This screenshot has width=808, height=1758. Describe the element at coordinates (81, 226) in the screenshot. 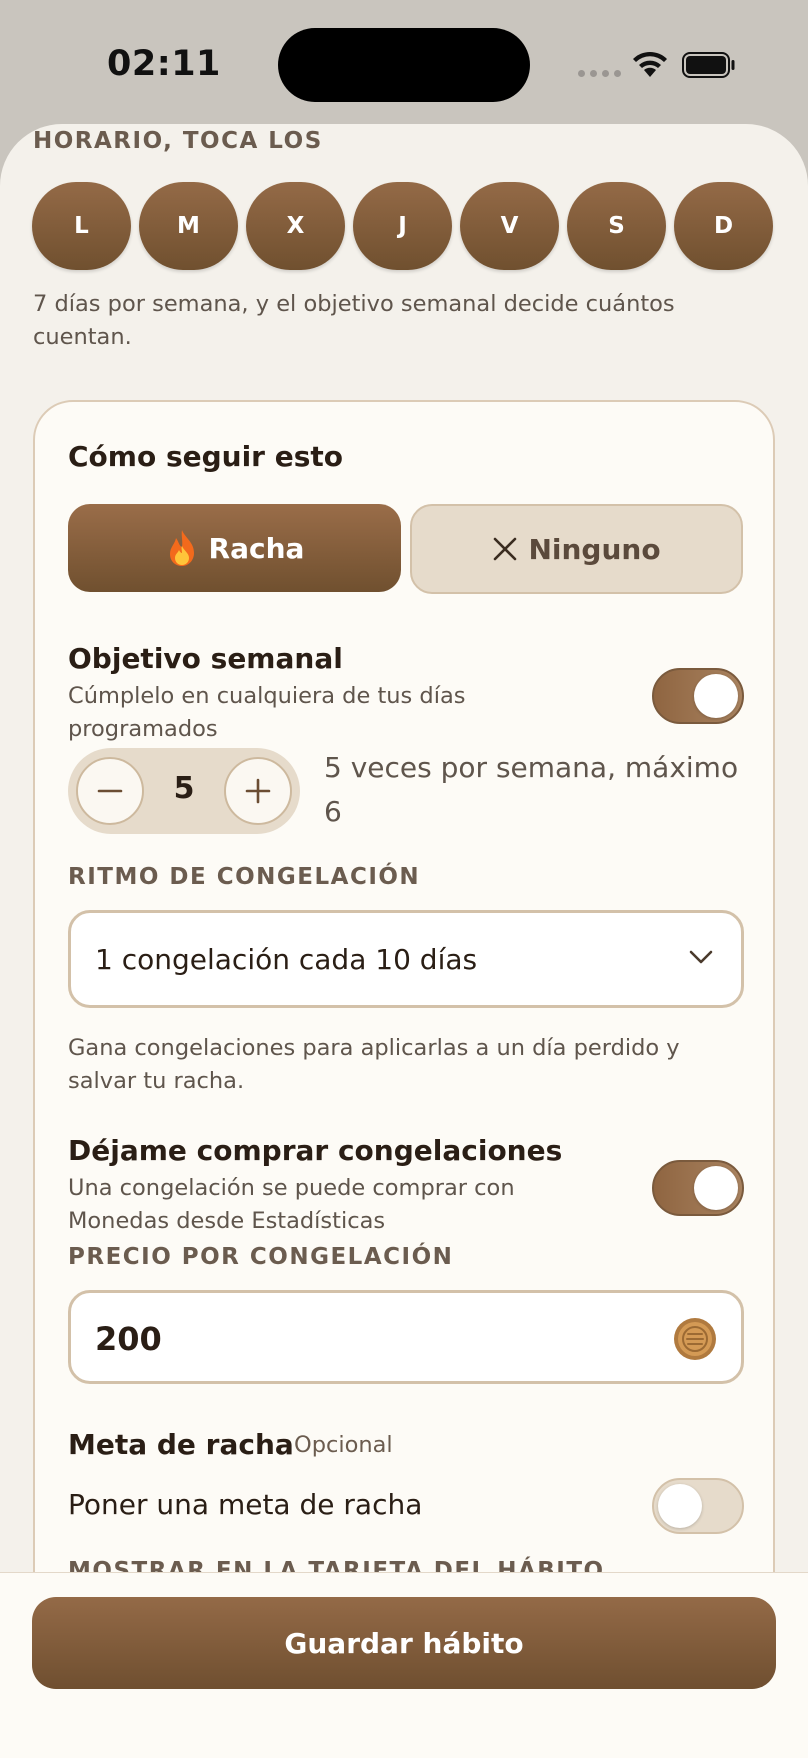

I see `day-toggle-monday: L` at that location.